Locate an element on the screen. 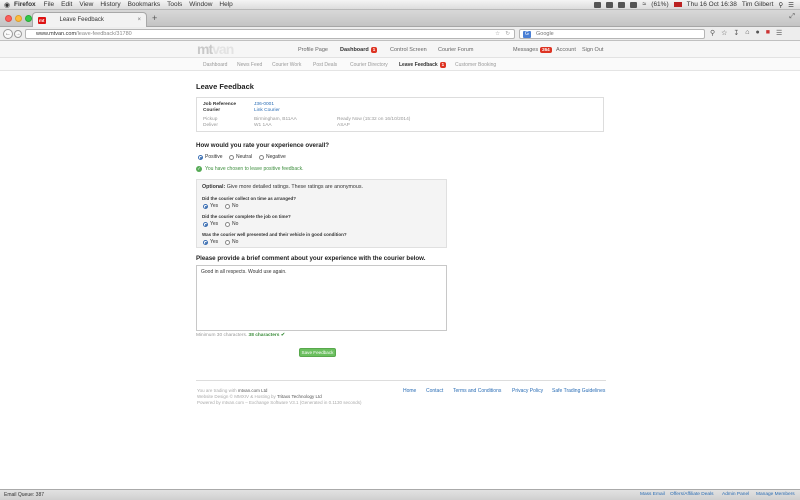 The image size is (800, 500). dashboard-badge: 1 is located at coordinates (374, 50).